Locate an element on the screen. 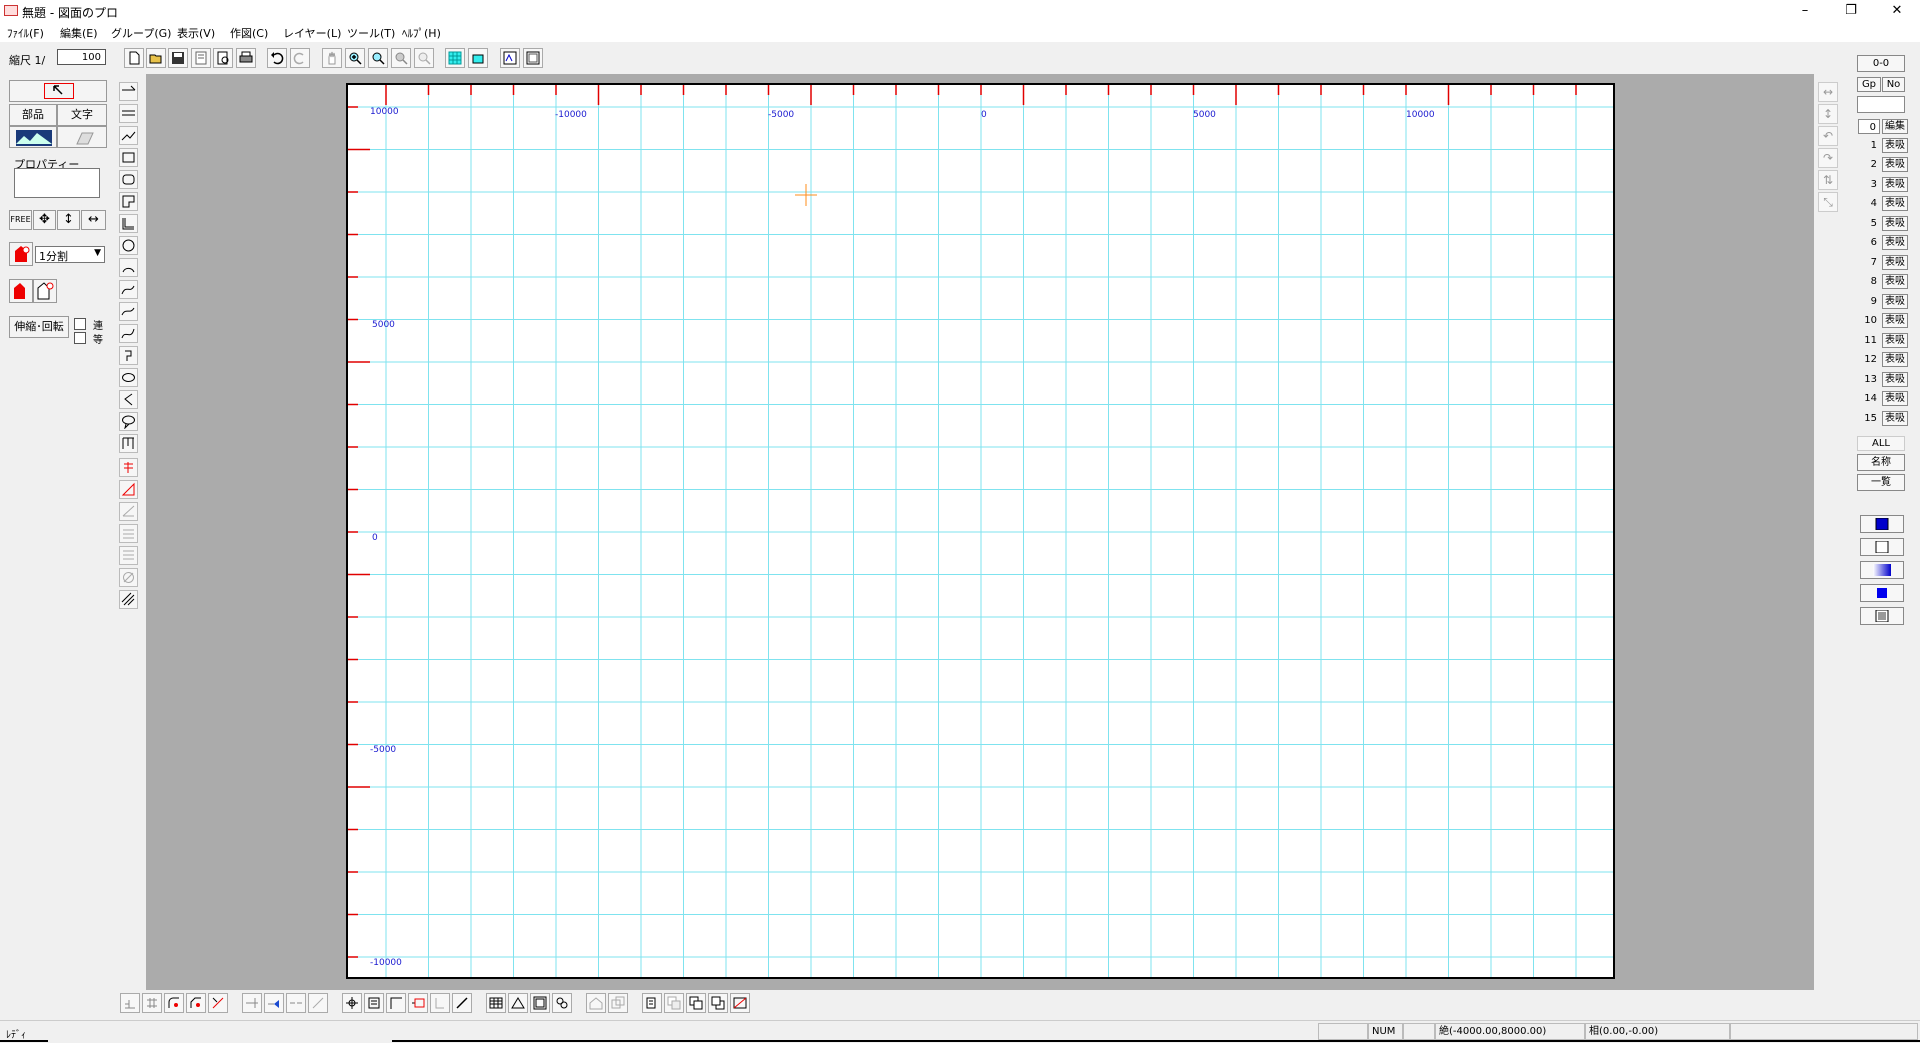  gp-button: Gp is located at coordinates (1869, 84).